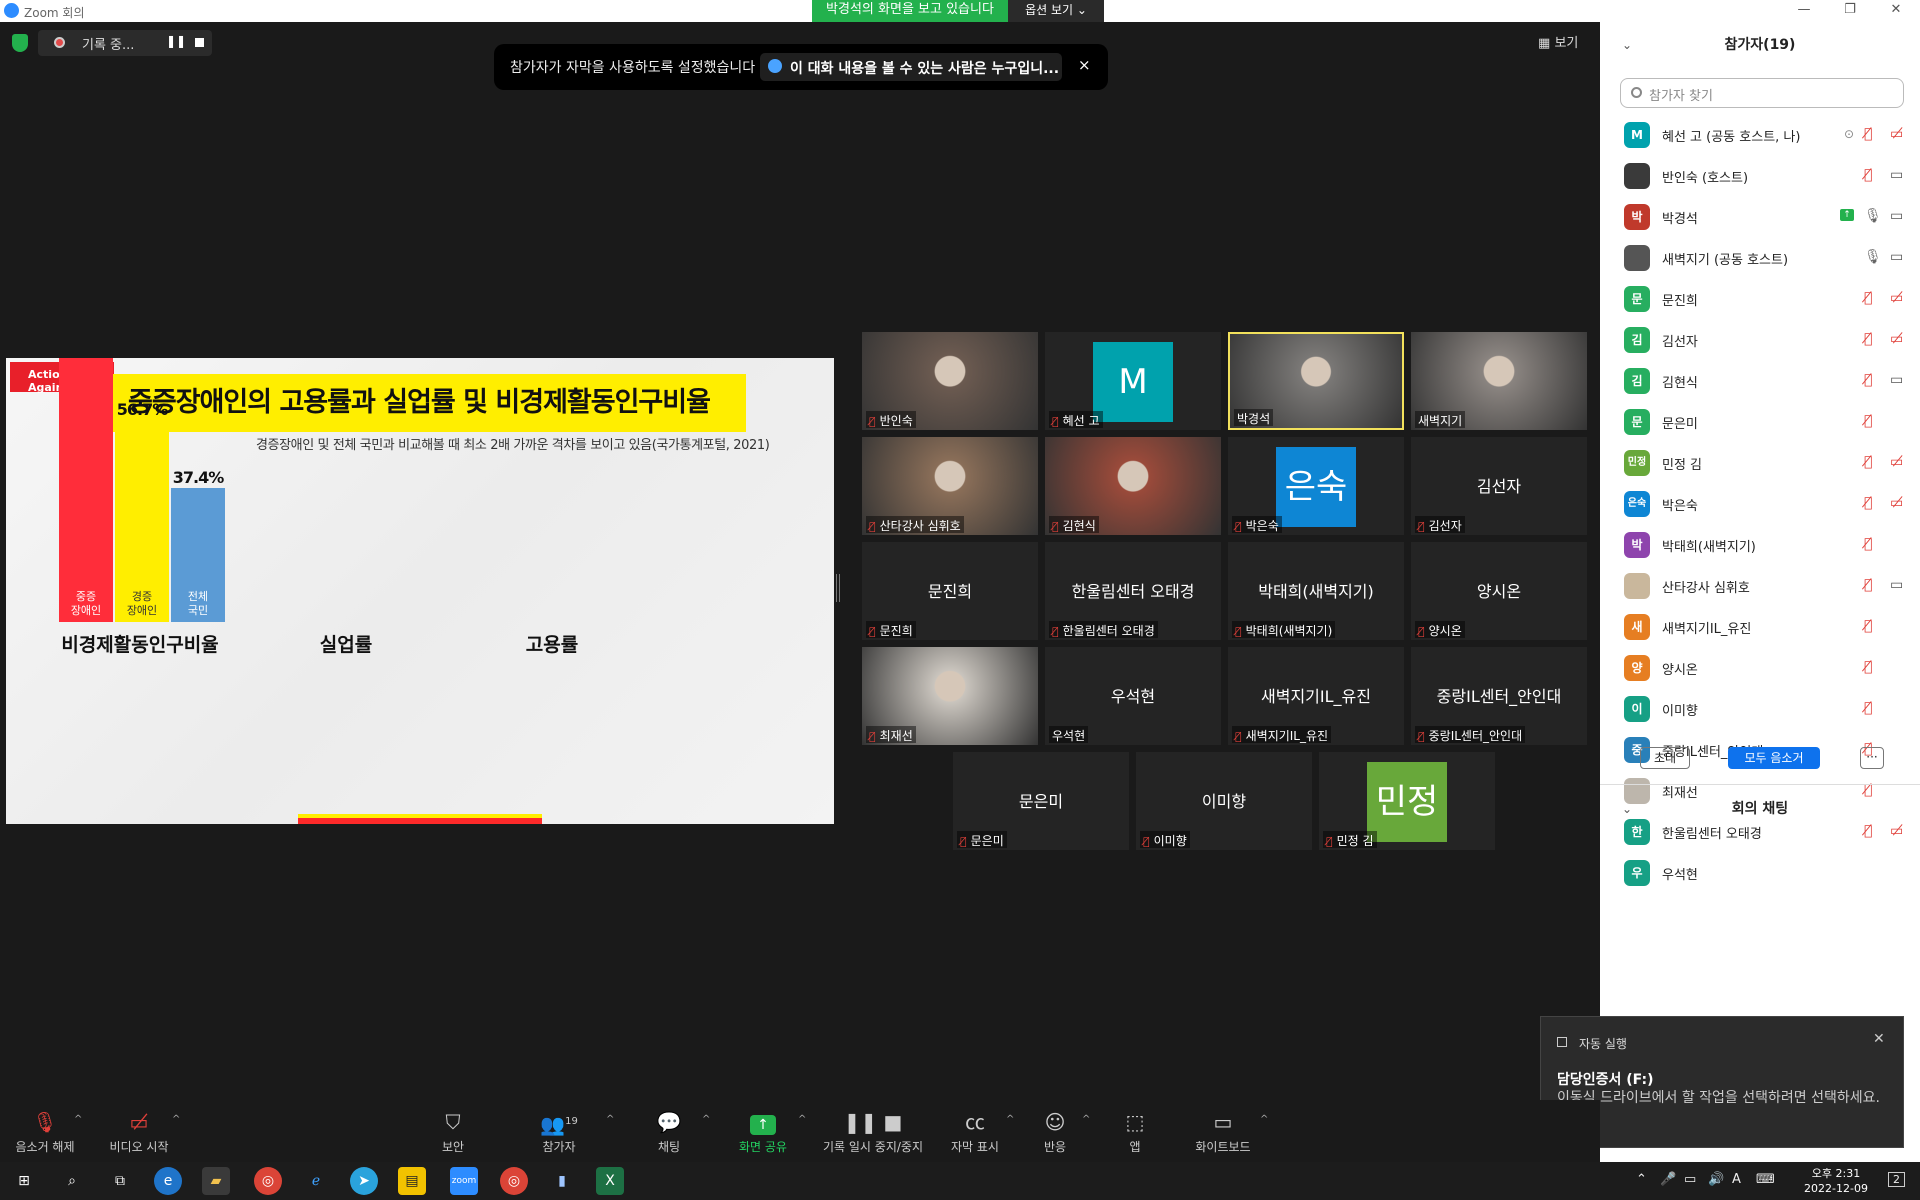 This screenshot has height=1200, width=1920. I want to click on document-app-icon: ▮, so click(562, 1181).